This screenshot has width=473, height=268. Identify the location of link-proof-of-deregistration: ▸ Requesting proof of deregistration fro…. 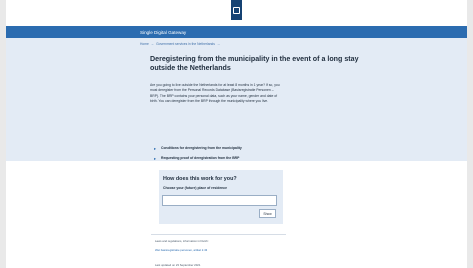
(198, 158).